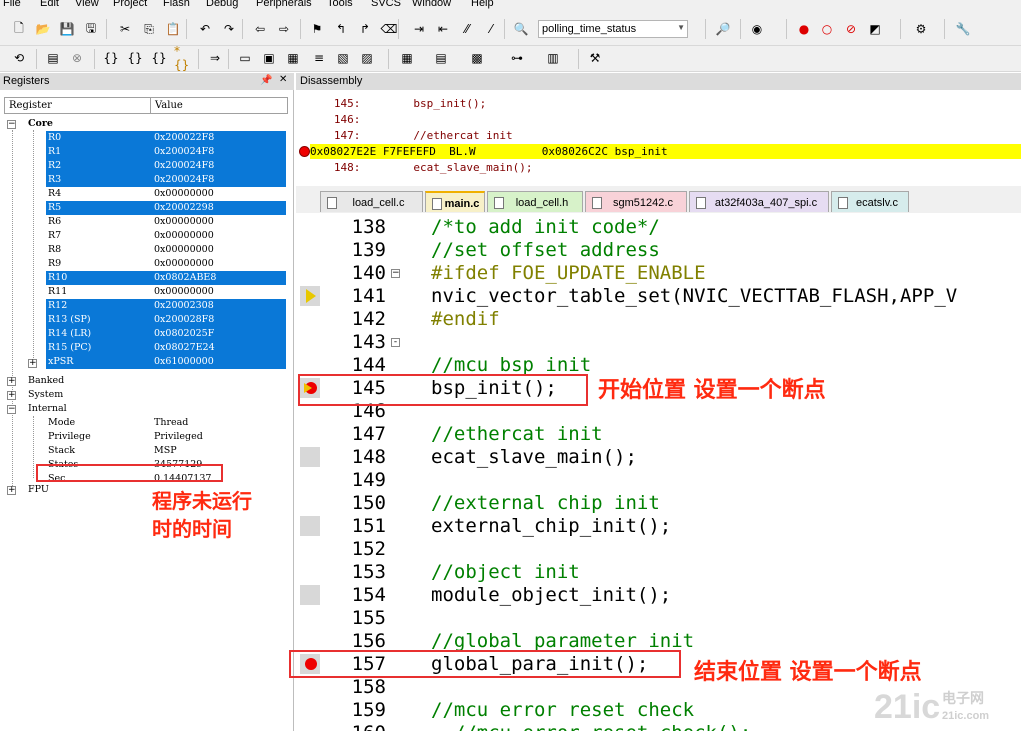 This screenshot has width=1021, height=731. What do you see at coordinates (11, 124) in the screenshot?
I see `core-toggle: −` at bounding box center [11, 124].